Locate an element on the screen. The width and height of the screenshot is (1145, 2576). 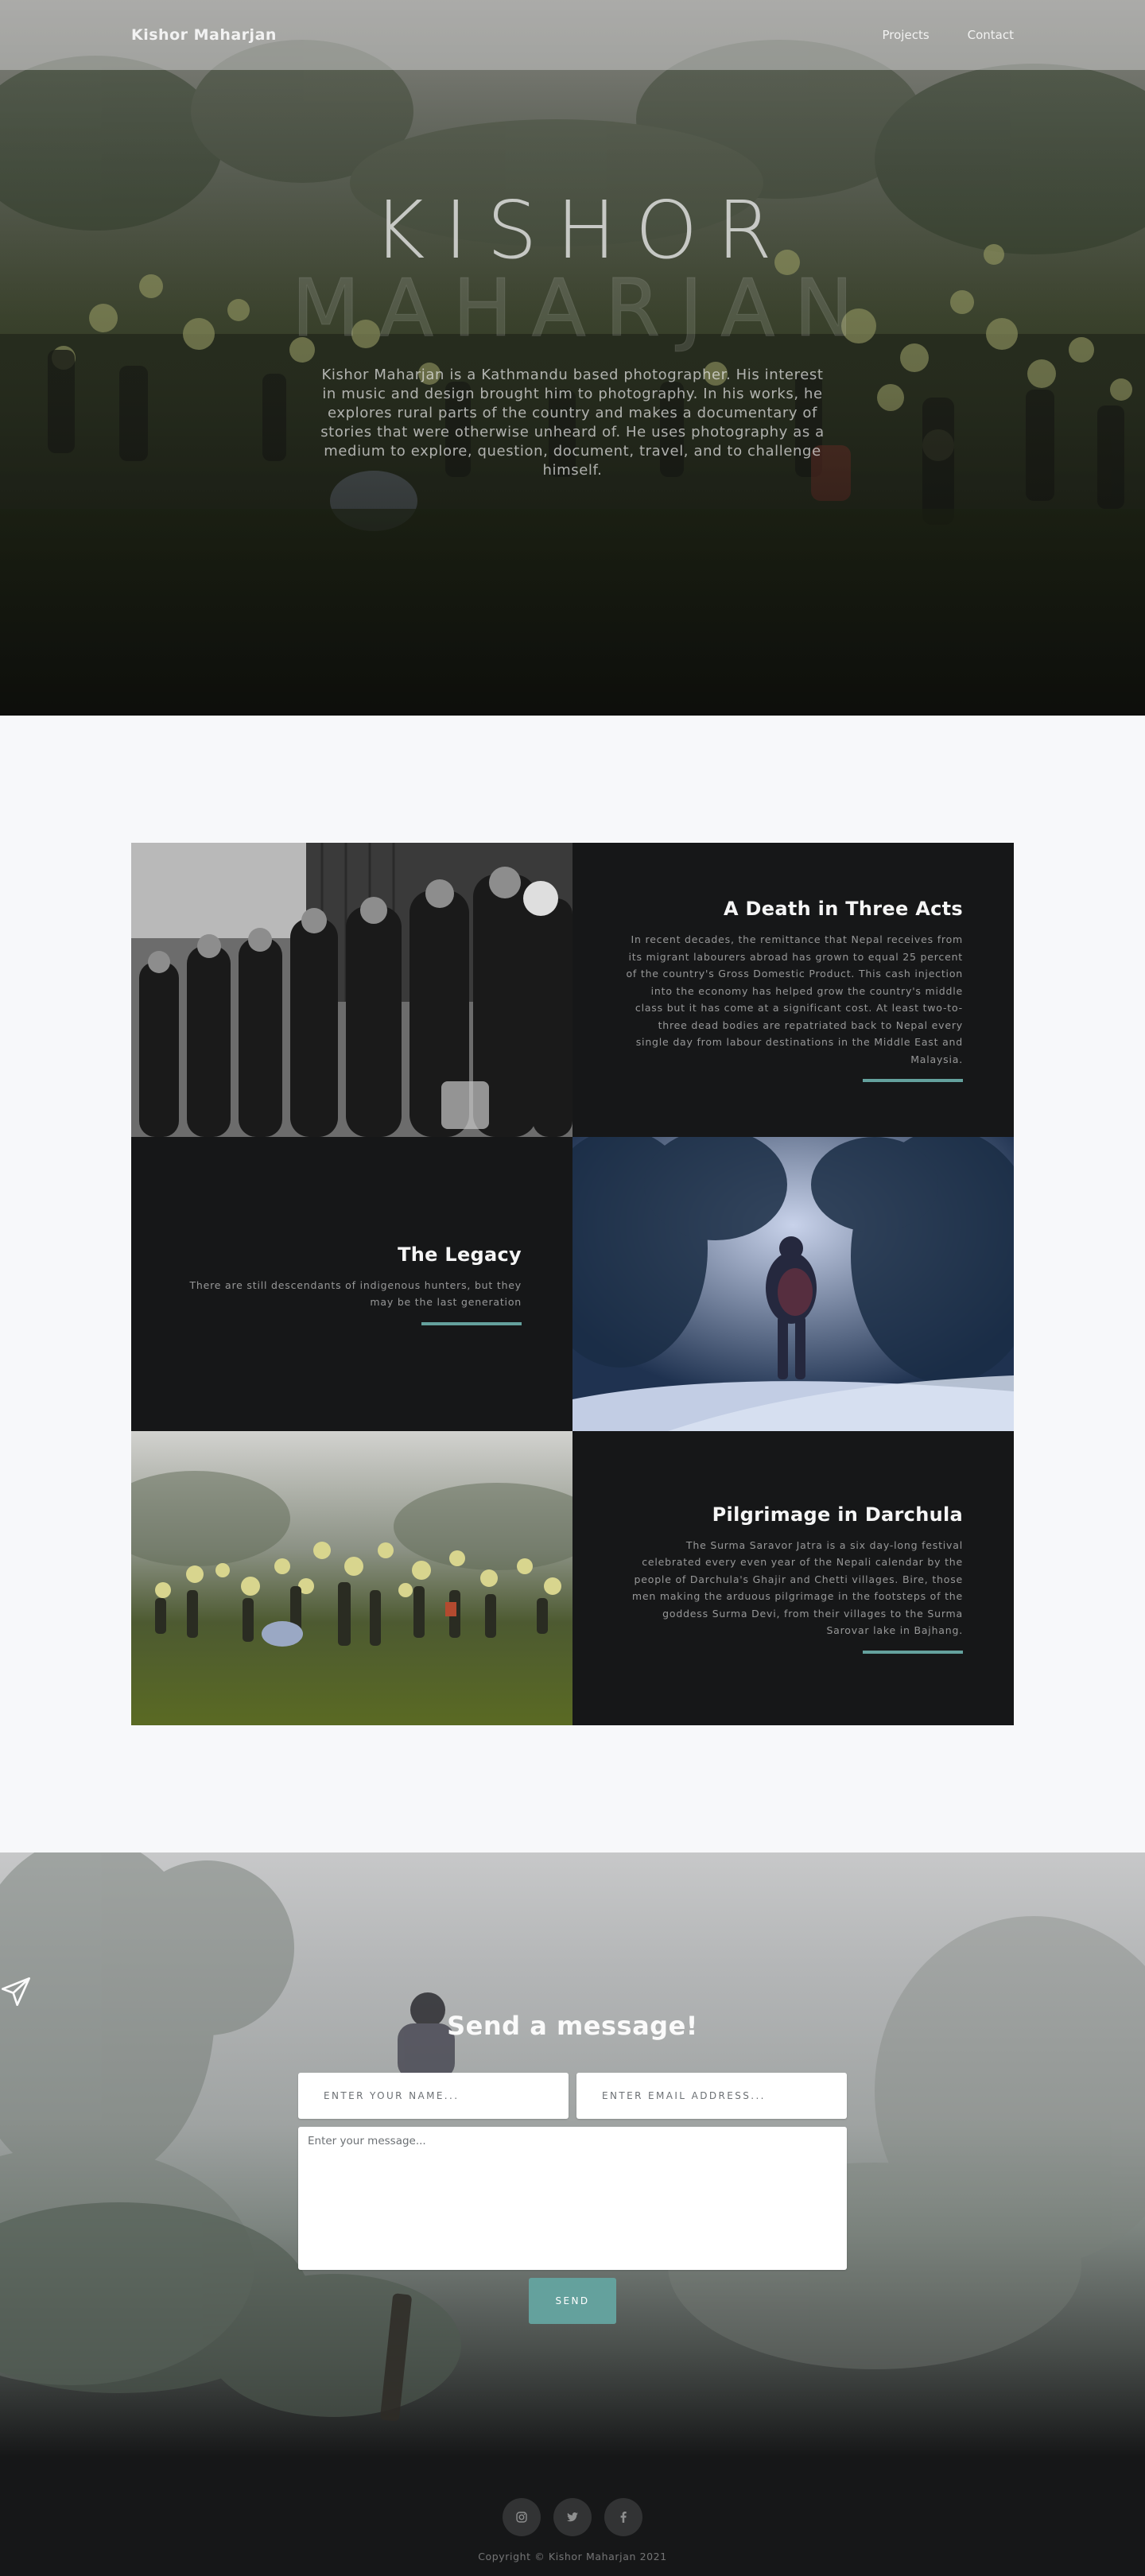
hero-title-last-name: MAHARJAN is located at coordinates (582, 309).